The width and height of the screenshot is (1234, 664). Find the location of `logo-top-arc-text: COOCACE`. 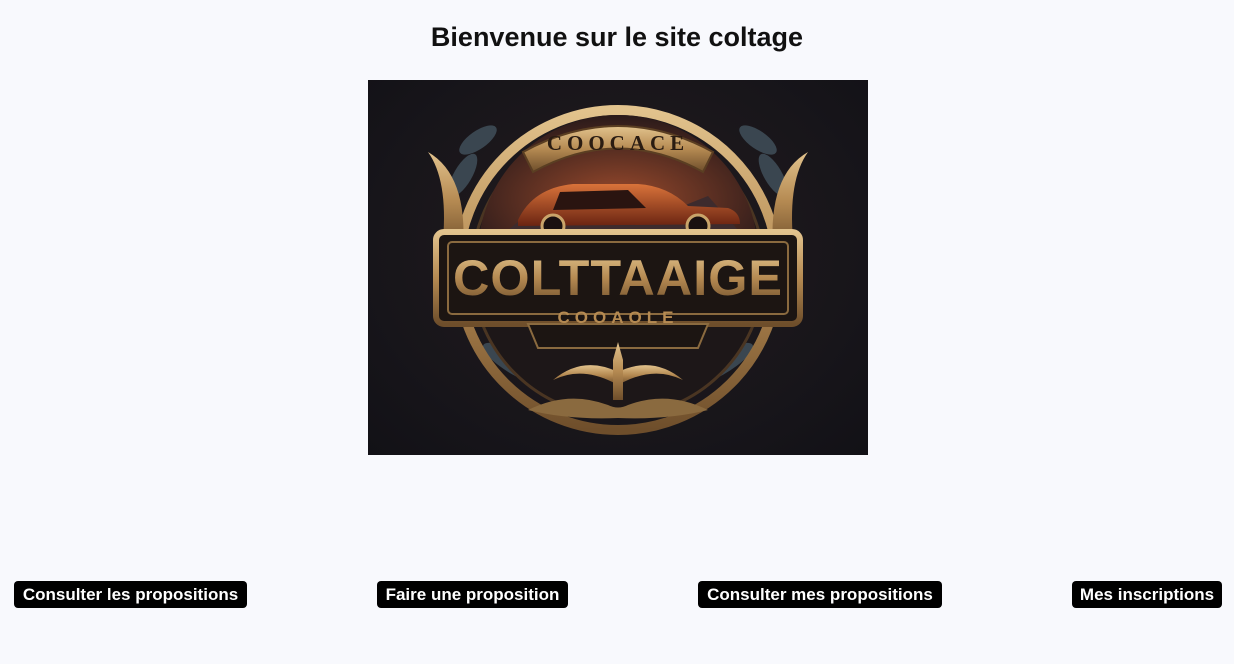

logo-top-arc-text: COOCACE is located at coordinates (618, 143).